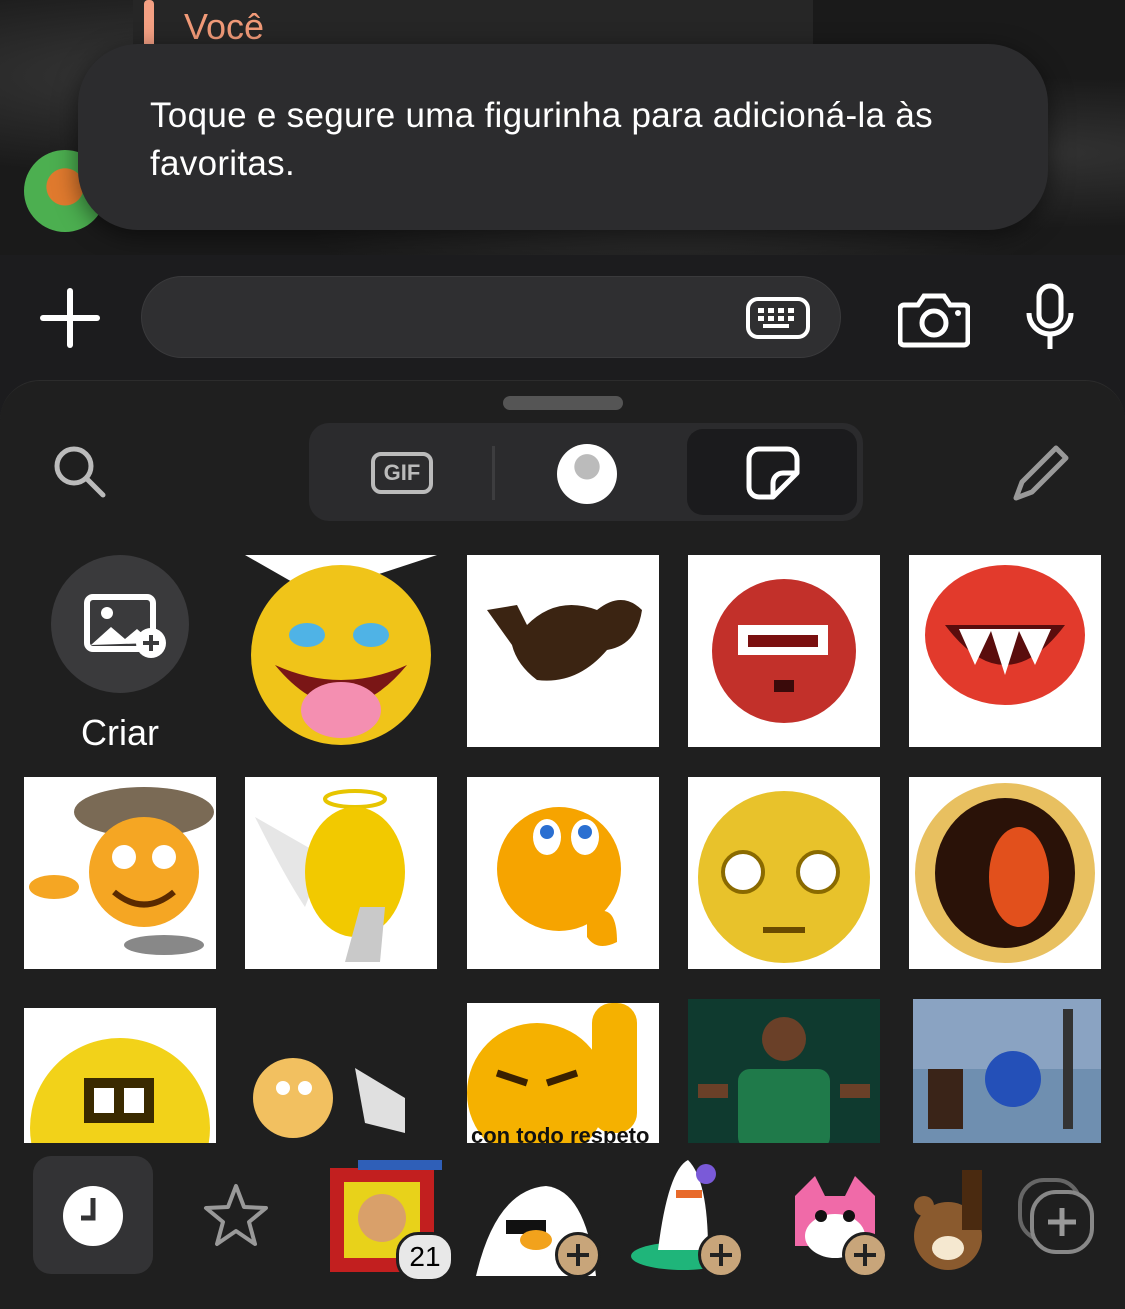 Image resolution: width=1125 pixels, height=1309 pixels. I want to click on tab-avatar, so click(587, 474).